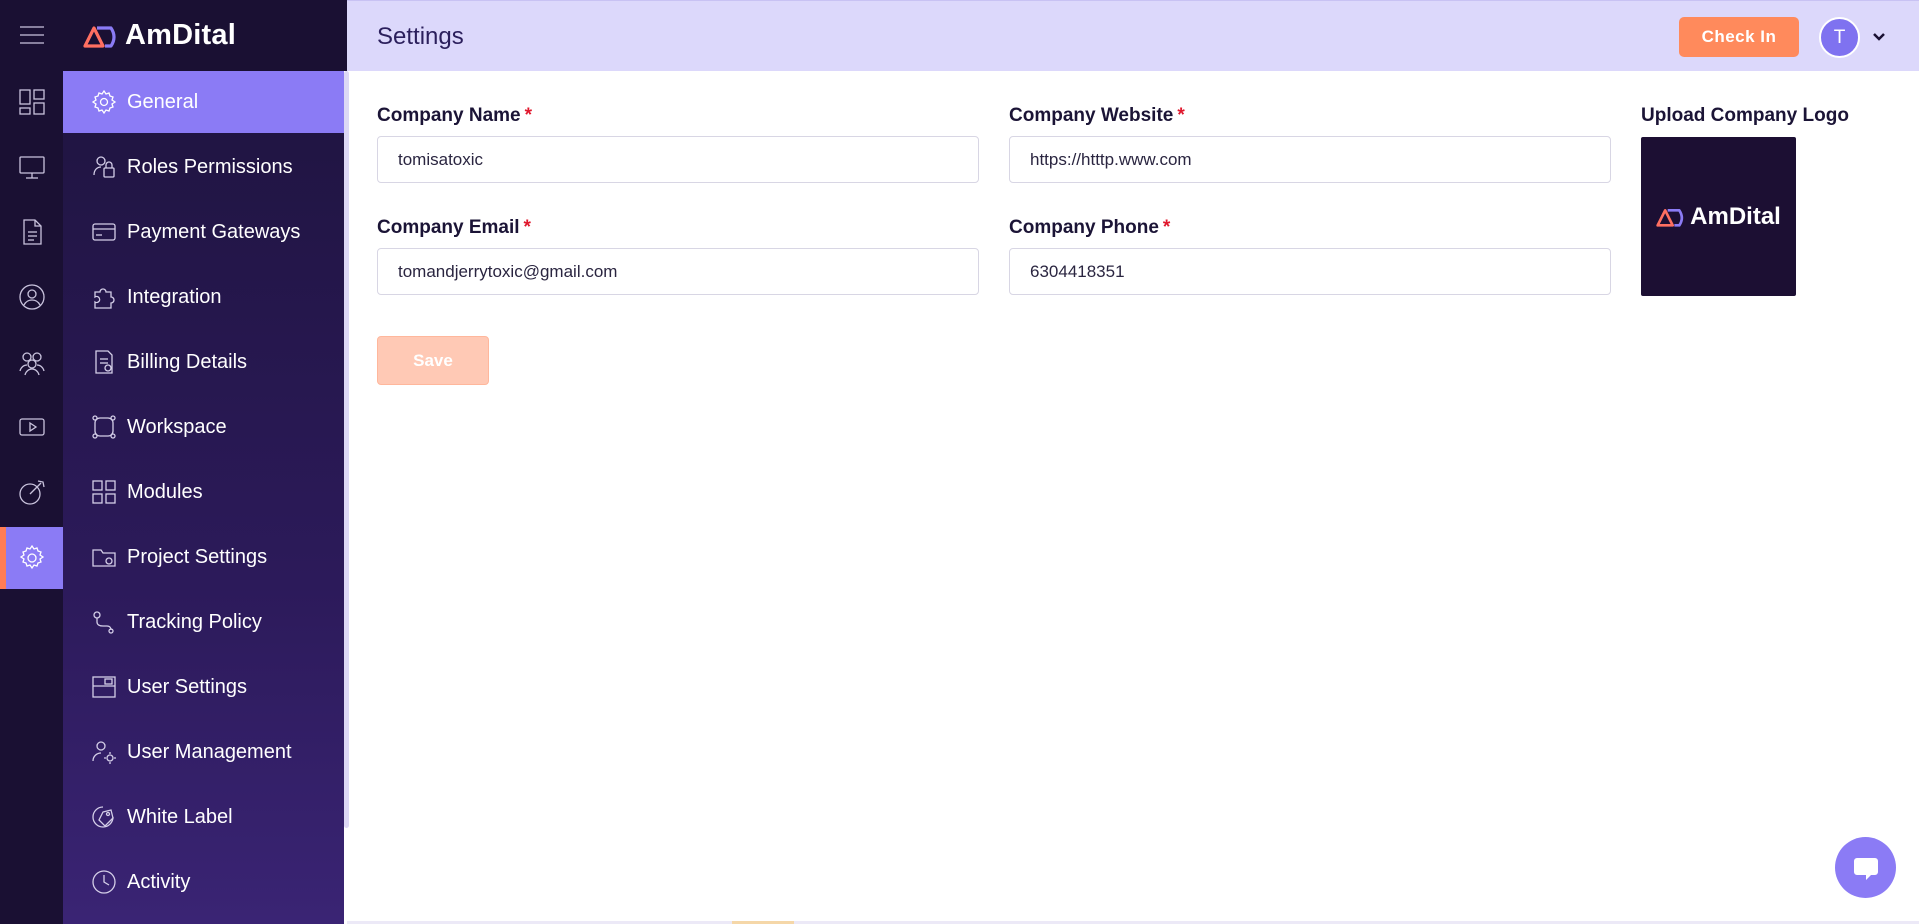  Describe the element at coordinates (203, 102) in the screenshot. I see `sidebar-item-general: General` at that location.